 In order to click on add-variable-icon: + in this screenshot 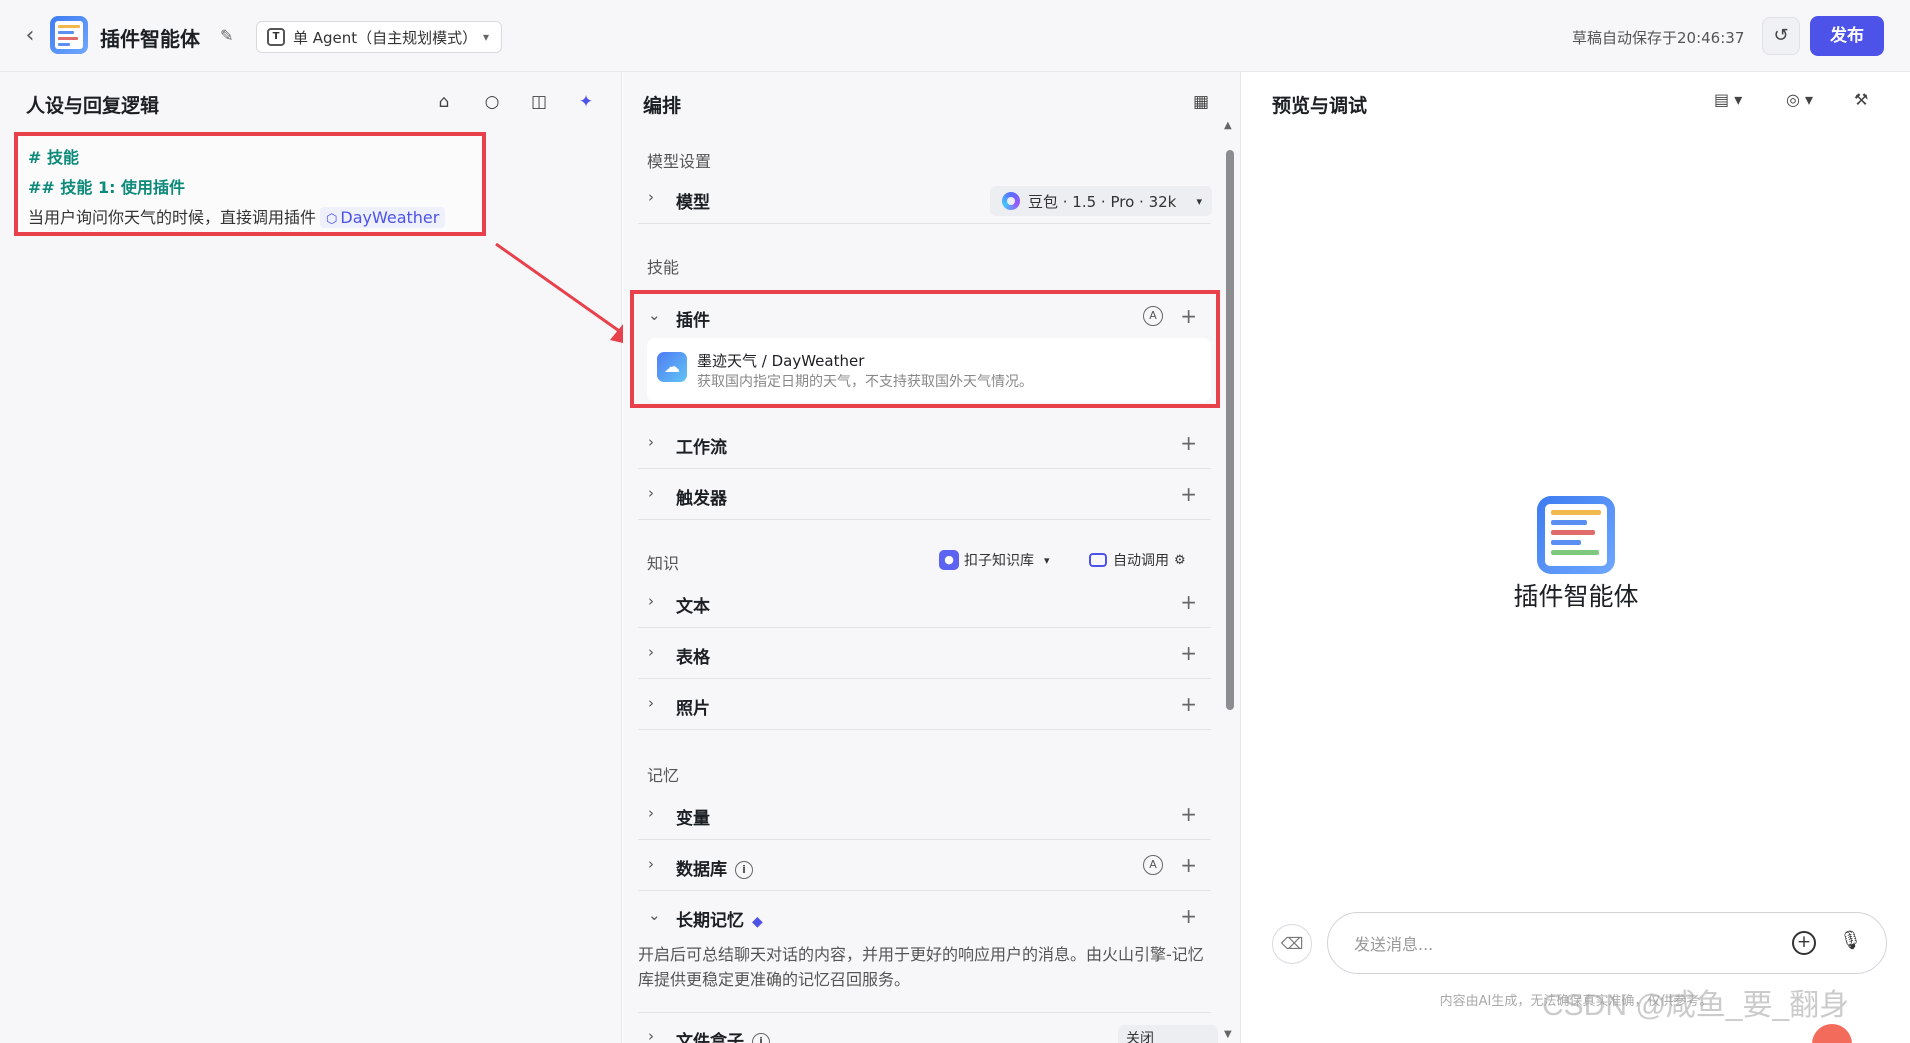, I will do `click(1188, 814)`.